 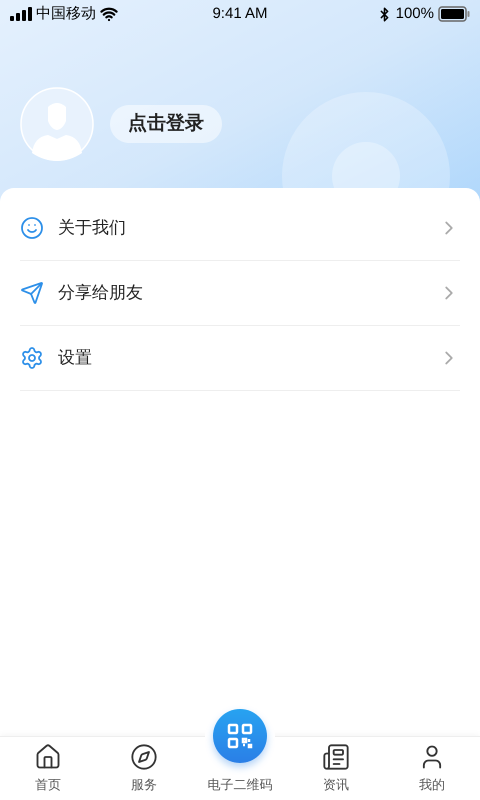 I want to click on menu-label: 分享给朋友, so click(x=101, y=293).